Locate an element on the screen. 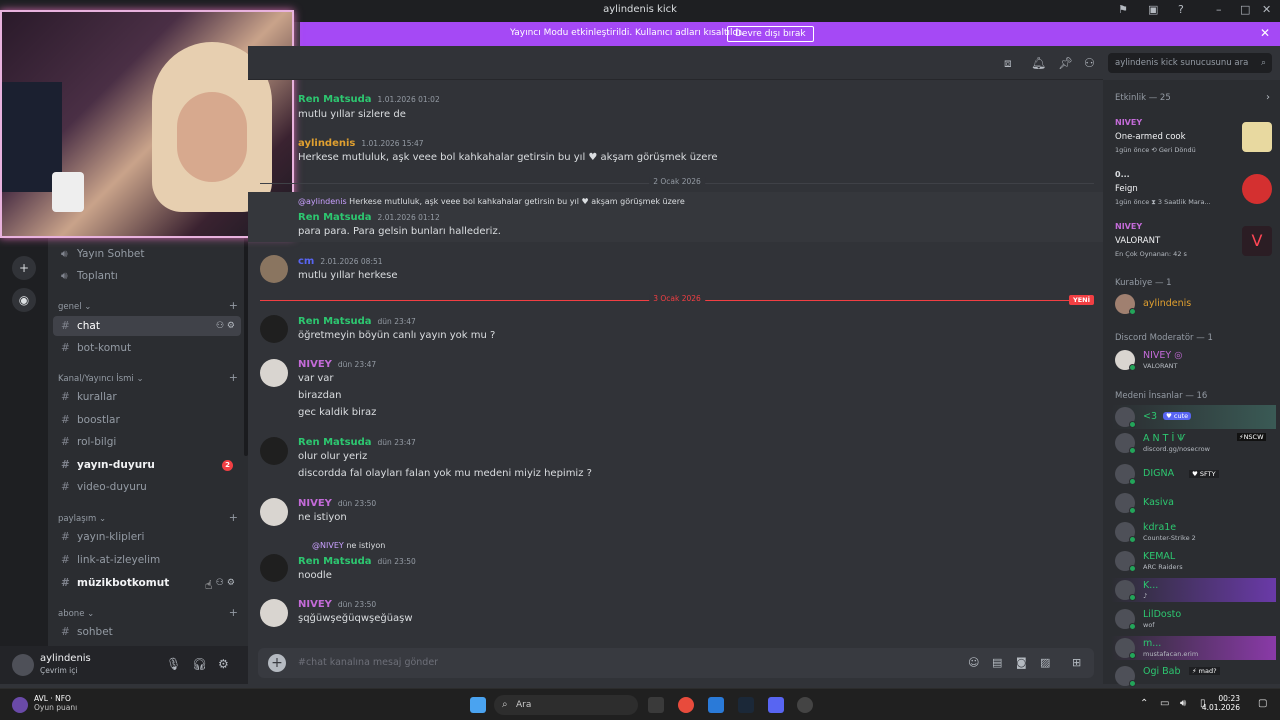 The height and width of the screenshot is (720, 1280). discord-icon is located at coordinates (776, 705).